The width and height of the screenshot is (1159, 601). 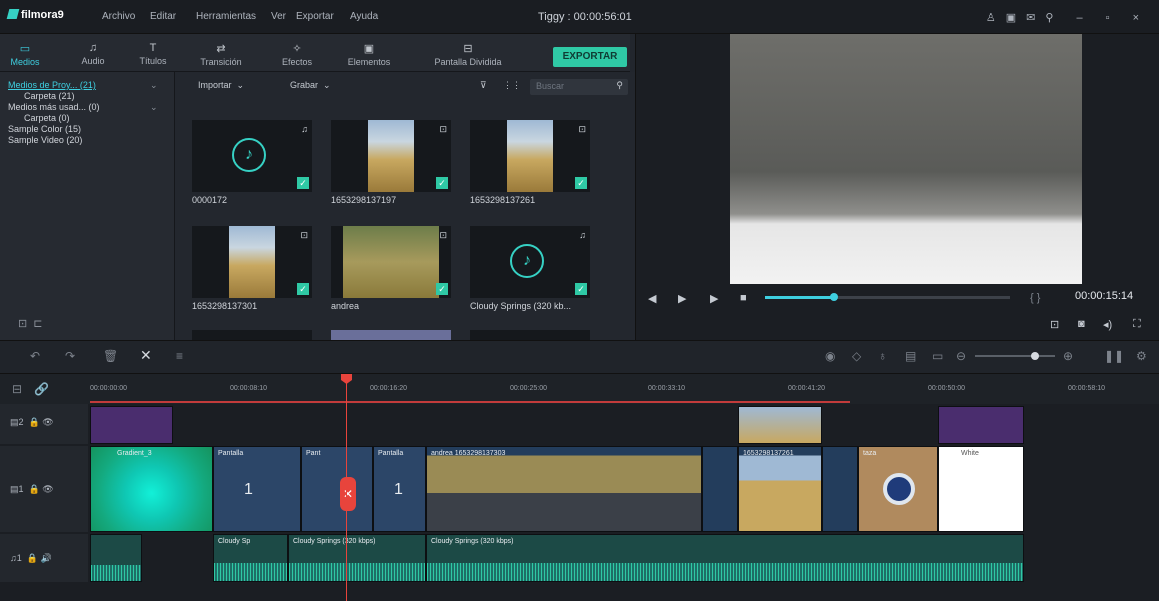 I want to click on settings-icon: ⚙, so click(x=1141, y=356).